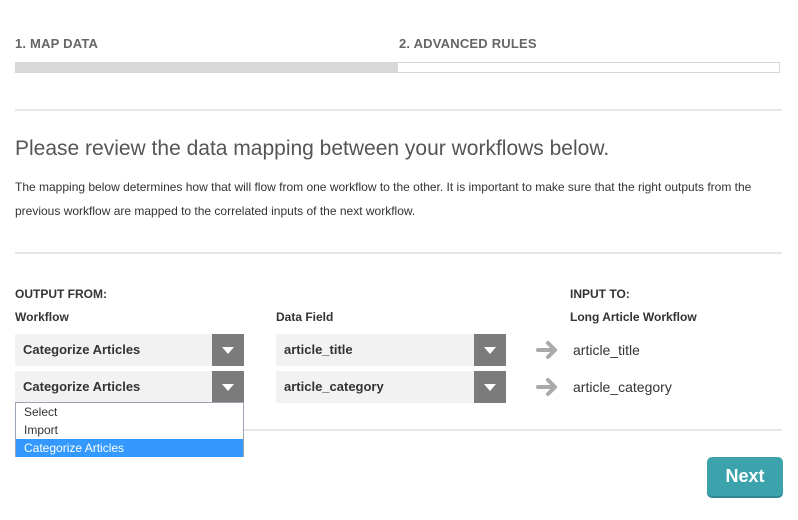 This screenshot has height=520, width=798. What do you see at coordinates (622, 387) in the screenshot?
I see `input-field-row-2: article_category` at bounding box center [622, 387].